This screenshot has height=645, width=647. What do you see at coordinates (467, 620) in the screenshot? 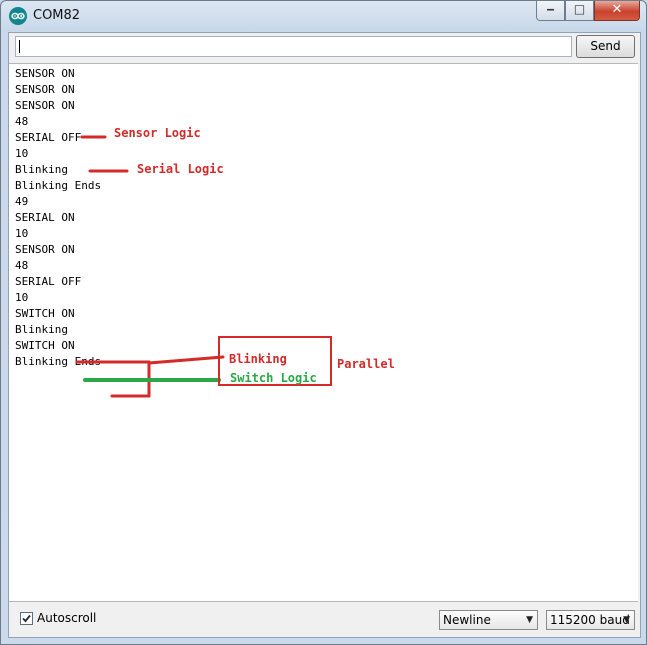
I see `line-ending-value: Newline` at bounding box center [467, 620].